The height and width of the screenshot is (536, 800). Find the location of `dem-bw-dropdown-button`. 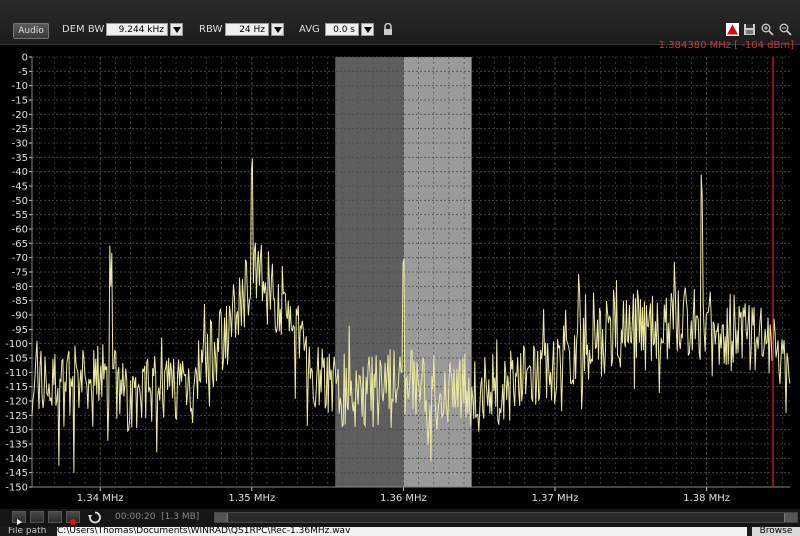

dem-bw-dropdown-button is located at coordinates (176, 29).